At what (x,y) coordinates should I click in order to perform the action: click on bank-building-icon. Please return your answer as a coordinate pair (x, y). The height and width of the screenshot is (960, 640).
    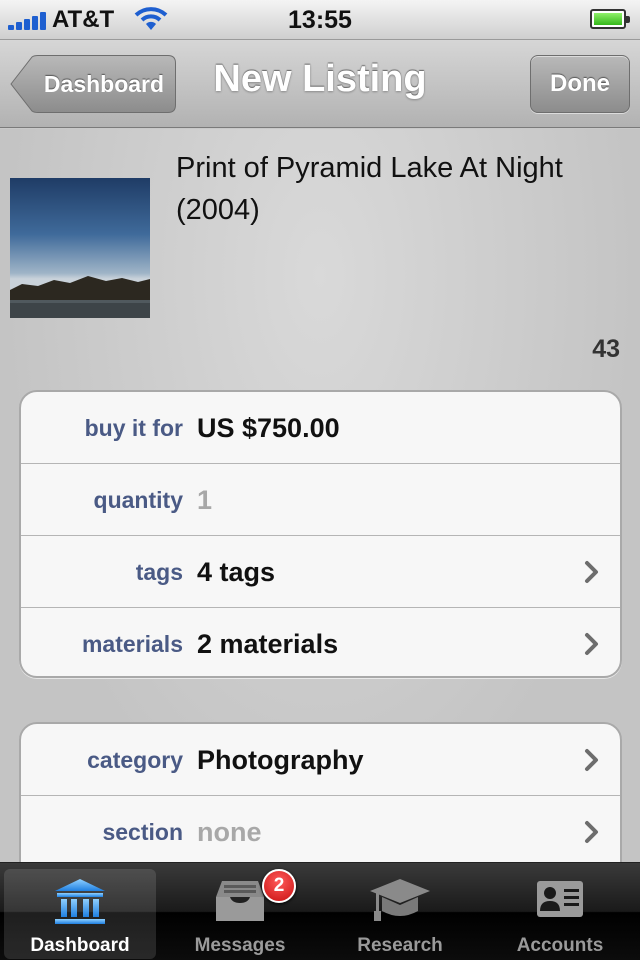
    Looking at the image, I should click on (80, 901).